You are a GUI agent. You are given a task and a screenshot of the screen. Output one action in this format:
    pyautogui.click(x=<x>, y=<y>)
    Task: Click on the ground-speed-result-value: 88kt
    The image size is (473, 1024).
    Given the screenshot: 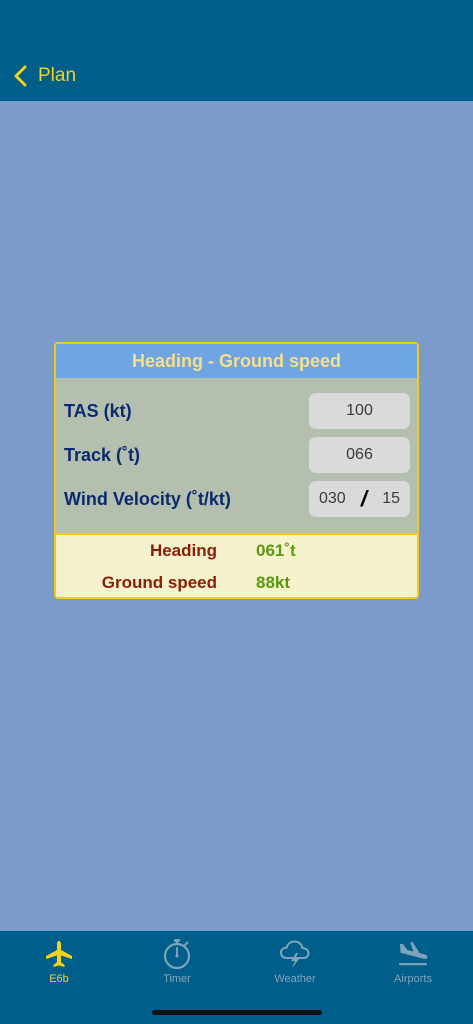 What is the action you would take?
    pyautogui.click(x=273, y=582)
    